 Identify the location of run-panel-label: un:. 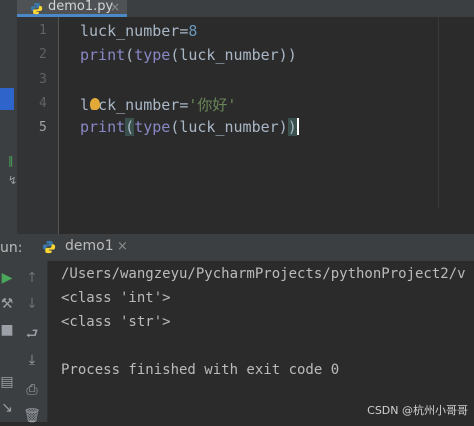
(11, 248).